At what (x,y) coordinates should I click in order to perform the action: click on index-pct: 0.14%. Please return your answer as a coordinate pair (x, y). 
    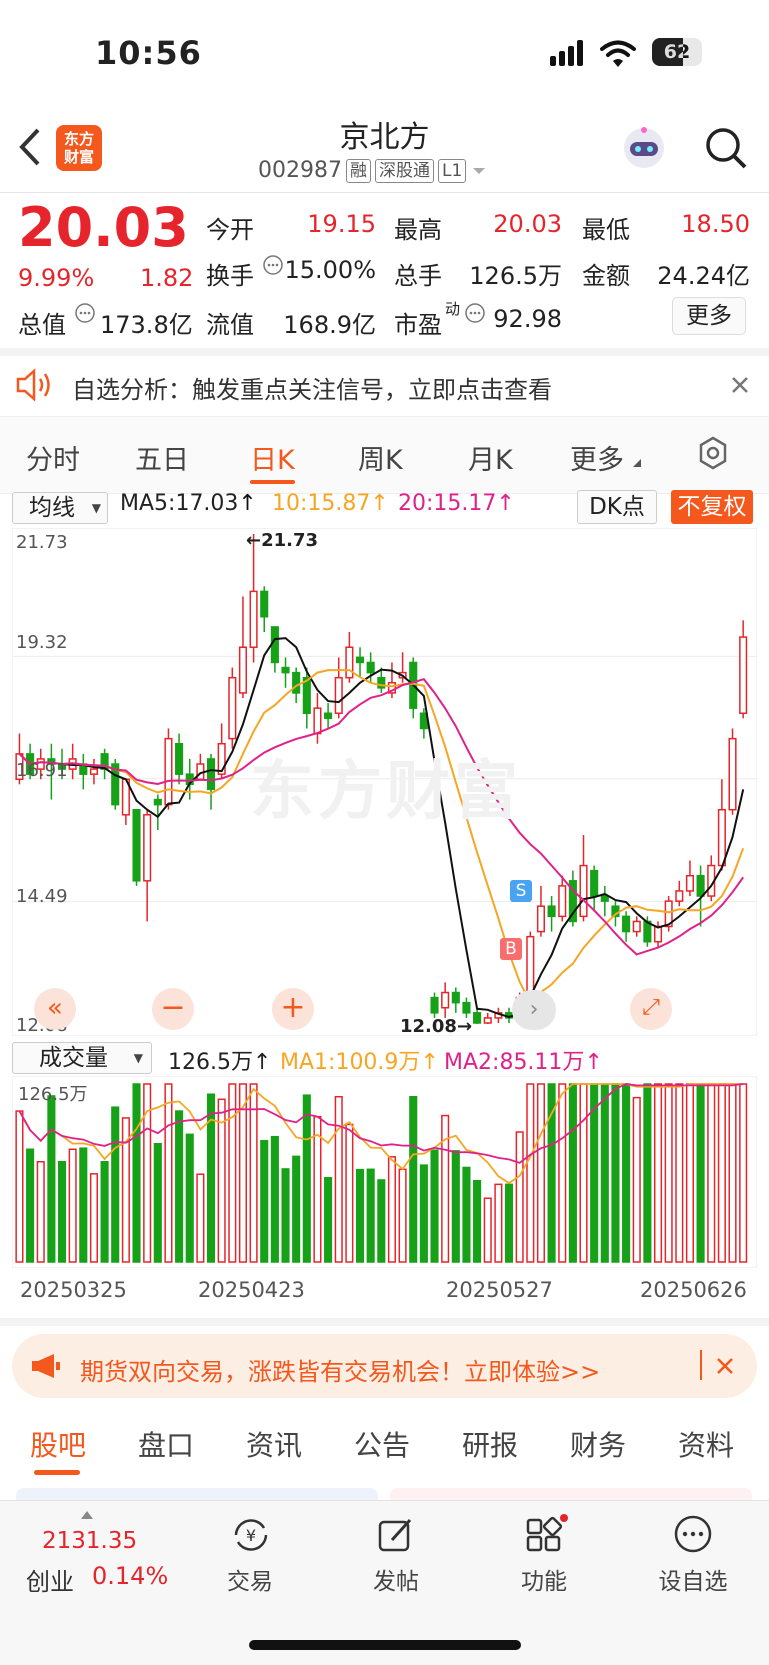
    Looking at the image, I should click on (130, 1576).